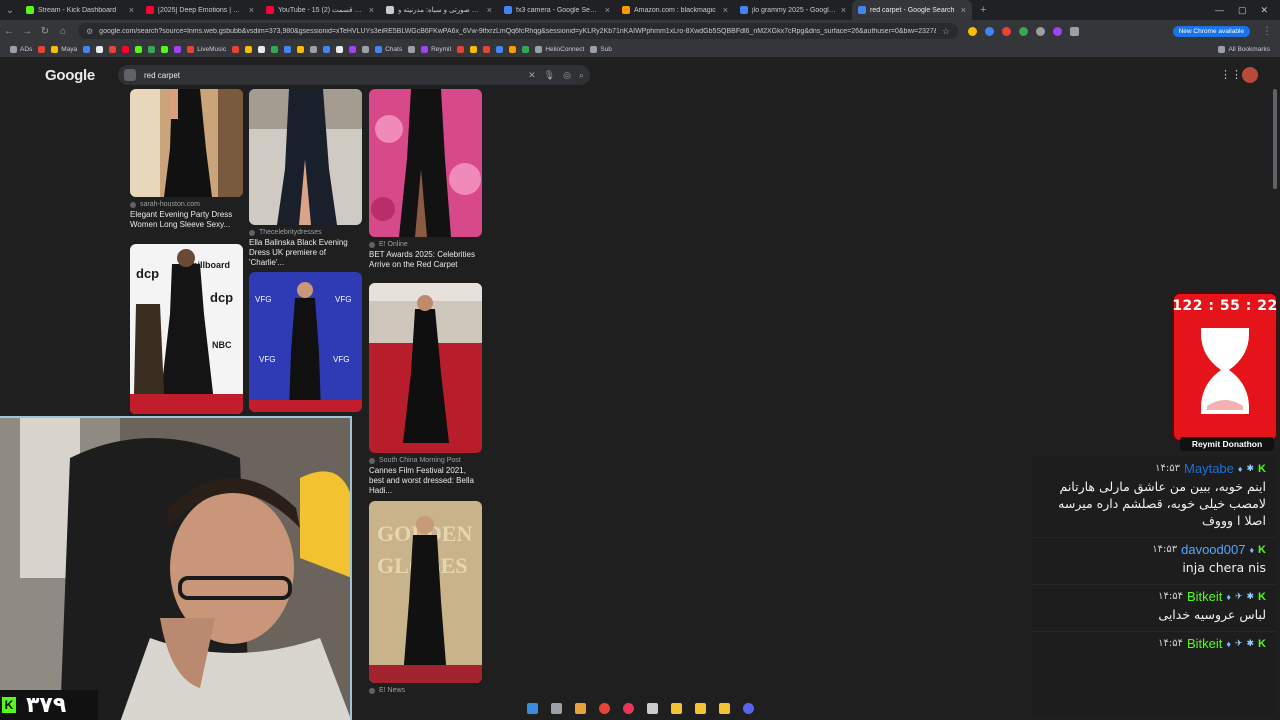 This screenshot has width=1280, height=720. Describe the element at coordinates (946, 31) in the screenshot. I see `bookmark-star-icon: ☆` at that location.